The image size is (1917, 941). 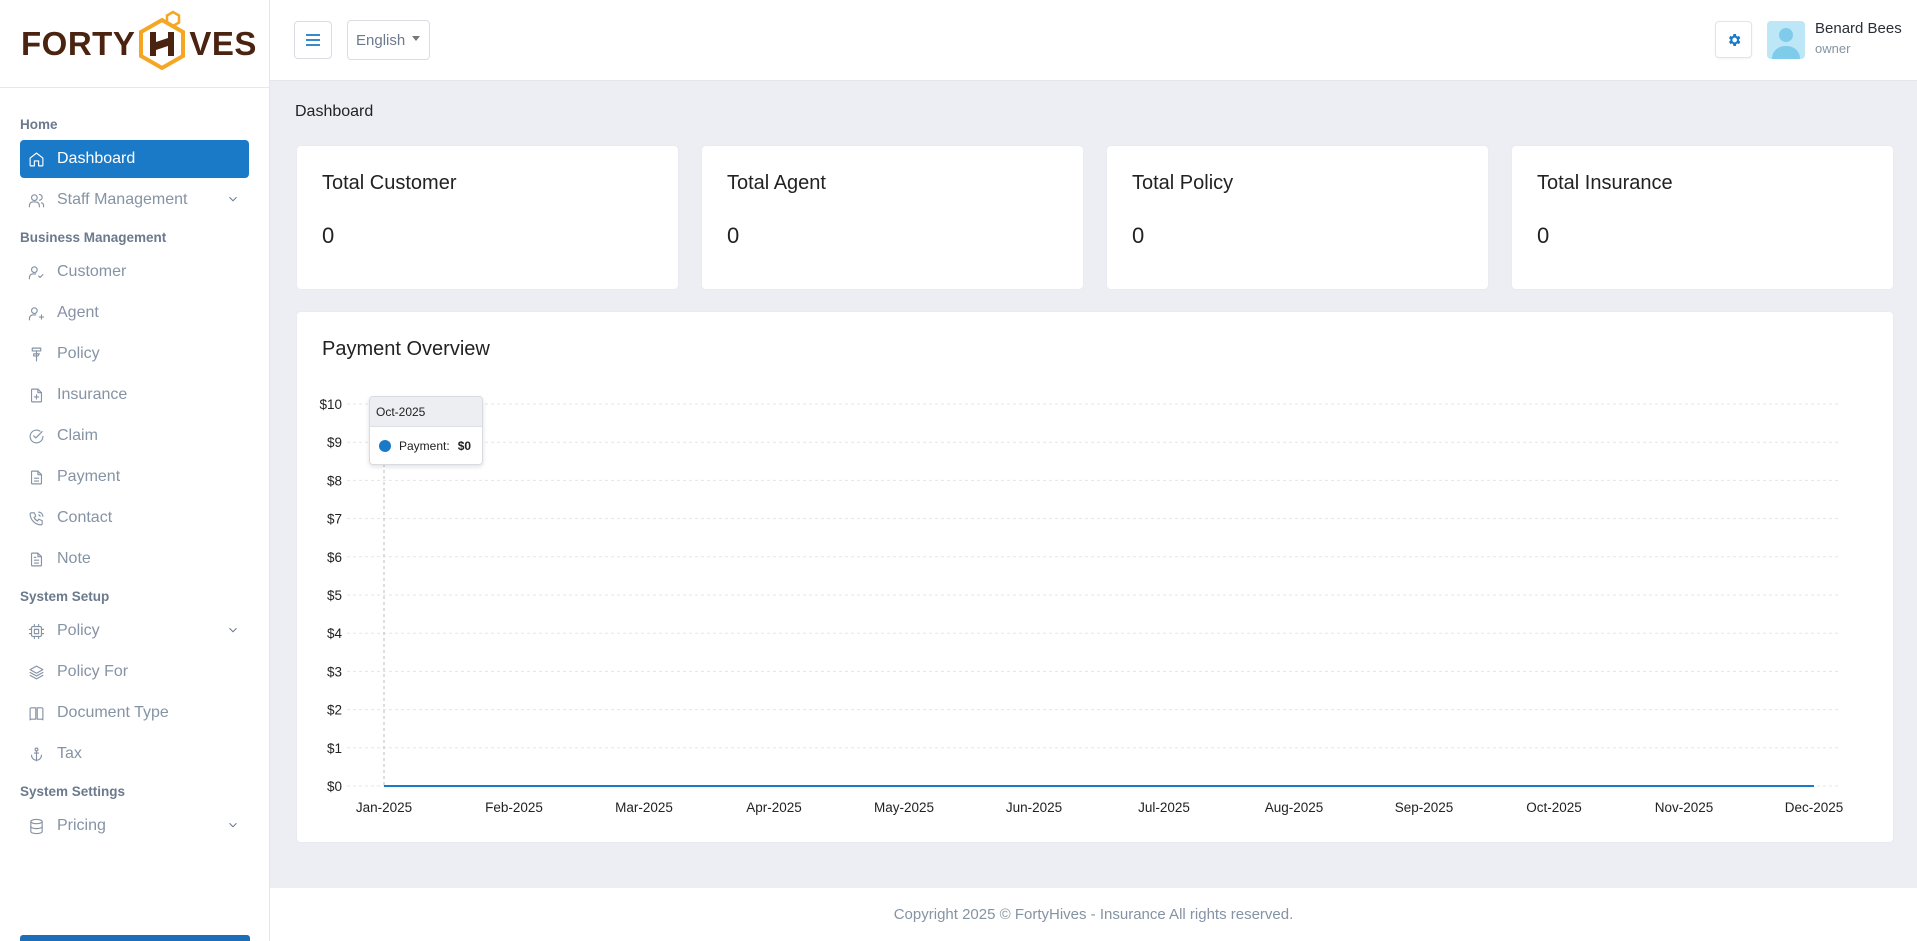 What do you see at coordinates (464, 446) in the screenshot?
I see `tooltip-value: $0` at bounding box center [464, 446].